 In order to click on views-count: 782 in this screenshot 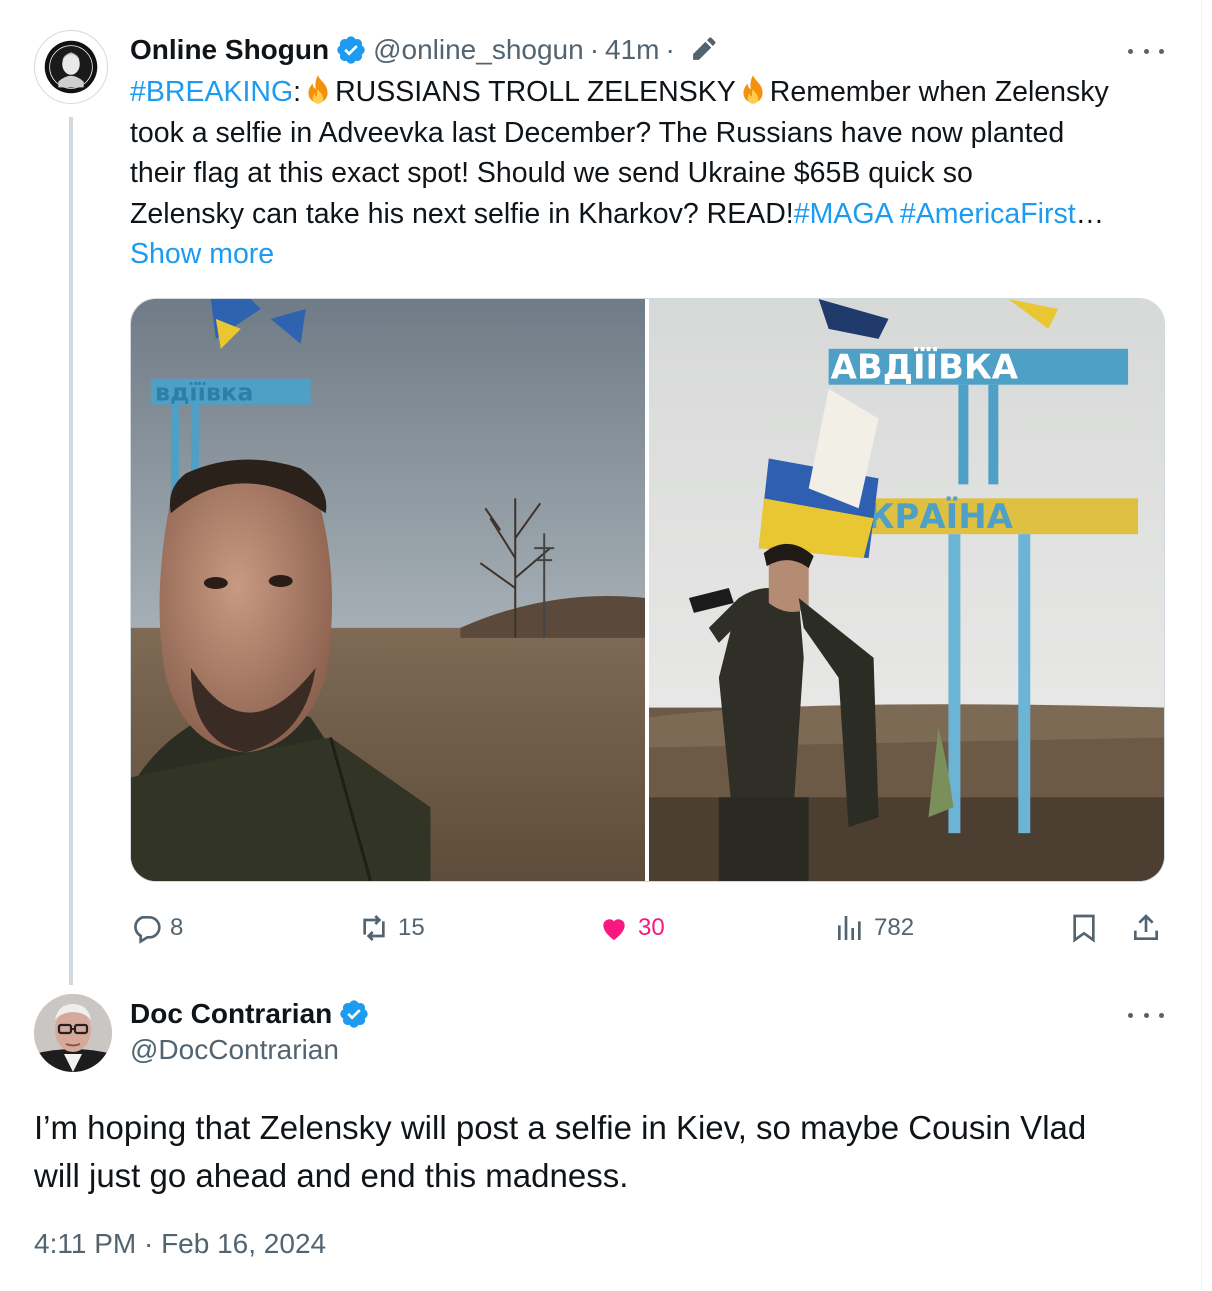, I will do `click(894, 927)`.